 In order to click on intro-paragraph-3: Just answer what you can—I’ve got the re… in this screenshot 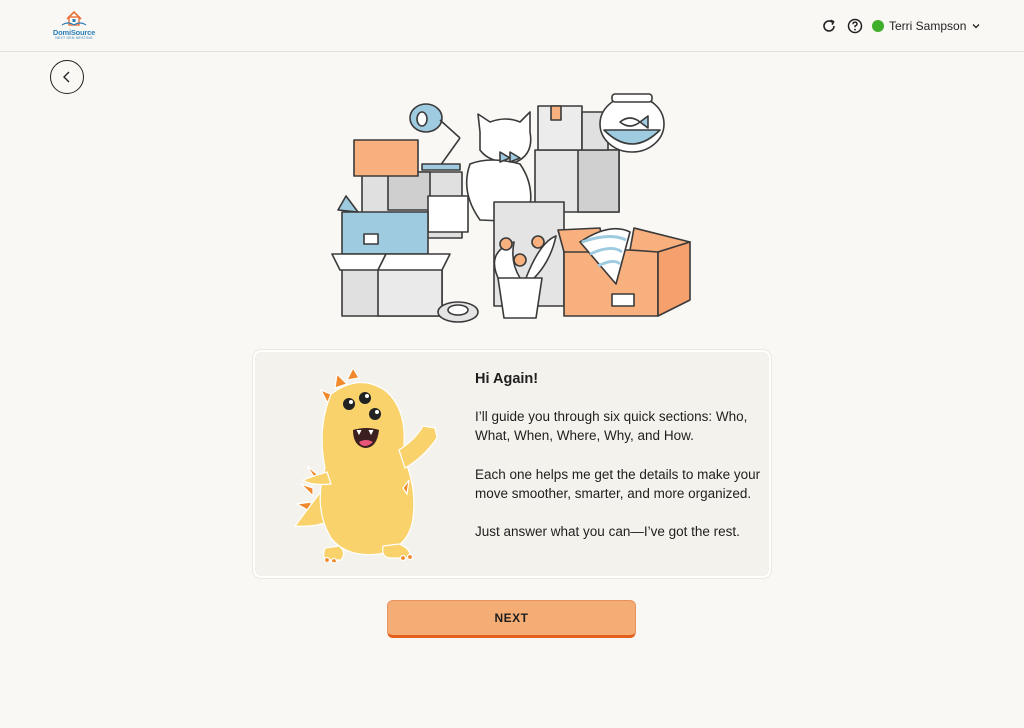, I will do `click(607, 532)`.